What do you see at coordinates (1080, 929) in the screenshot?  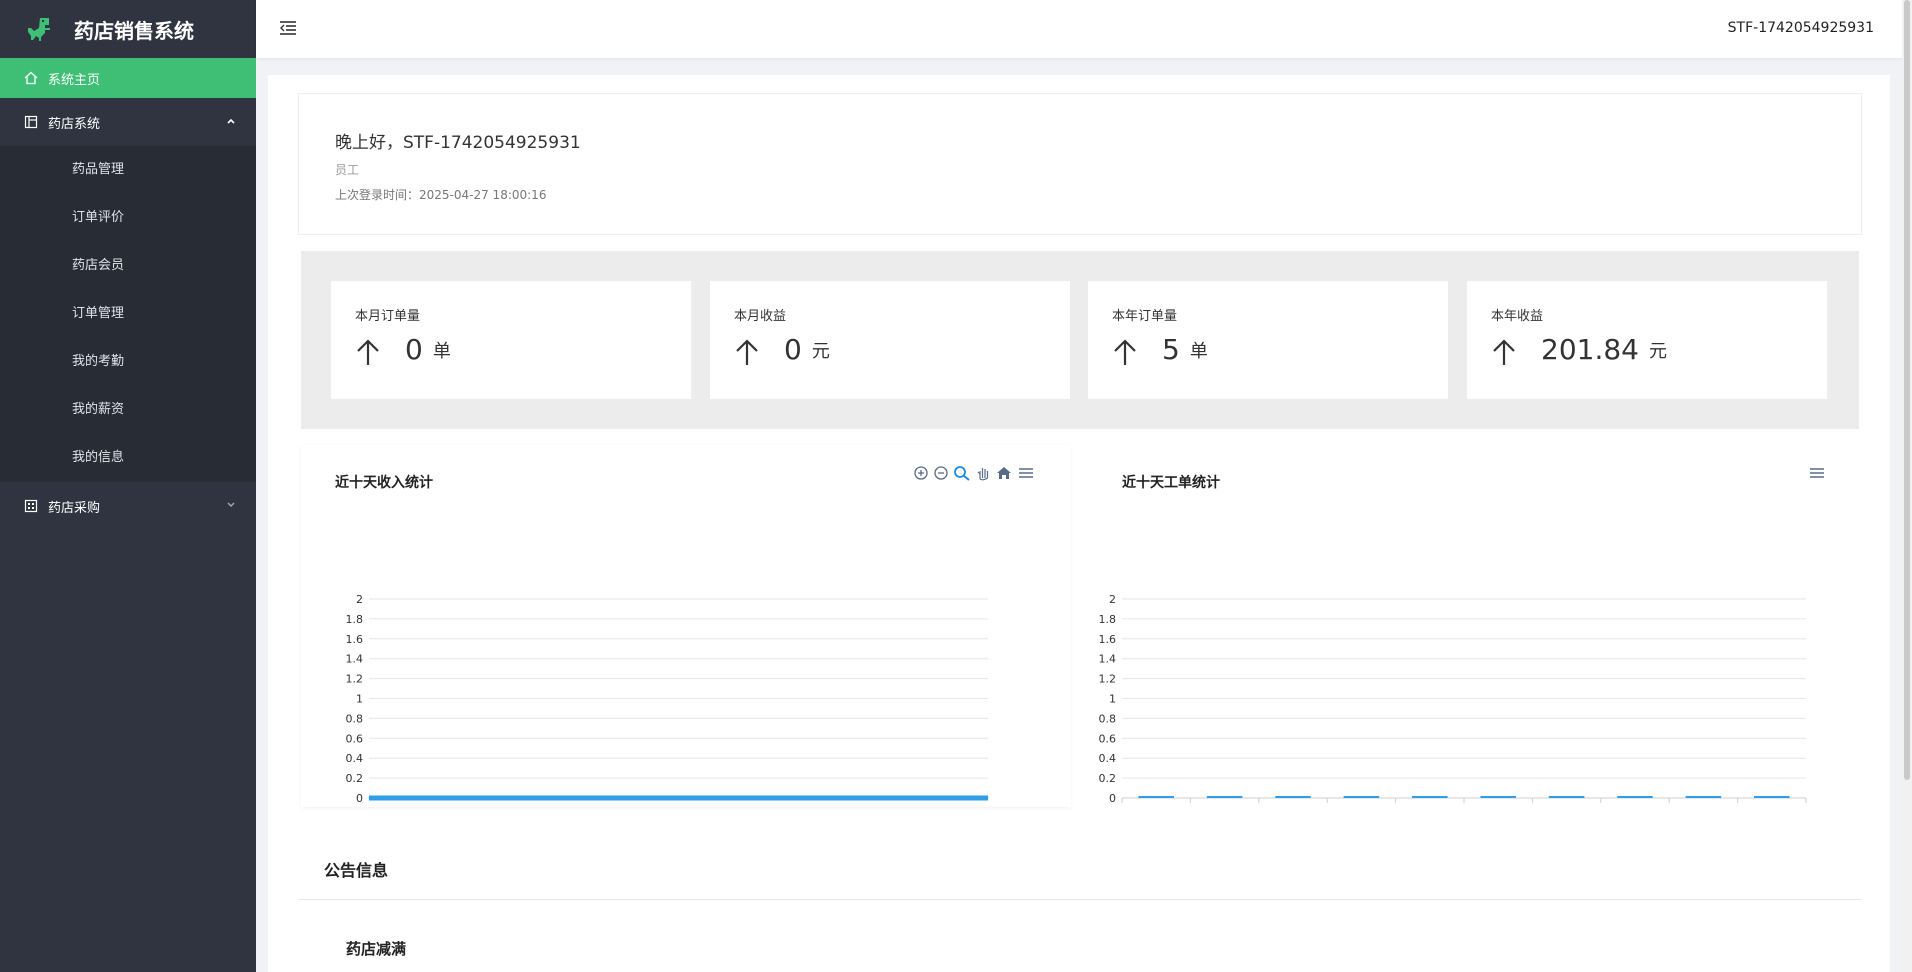 I see `notice-item-title: 药店减满` at bounding box center [1080, 929].